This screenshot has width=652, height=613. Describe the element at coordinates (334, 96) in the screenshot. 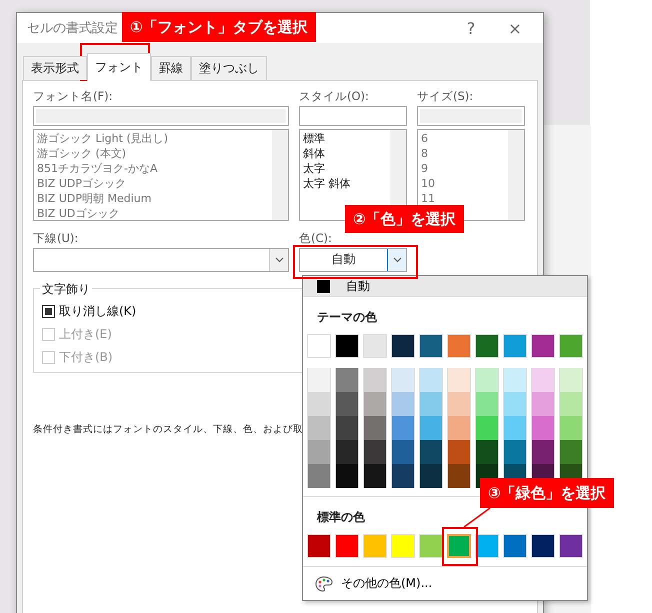

I see `field-label: スタイル(O):` at that location.